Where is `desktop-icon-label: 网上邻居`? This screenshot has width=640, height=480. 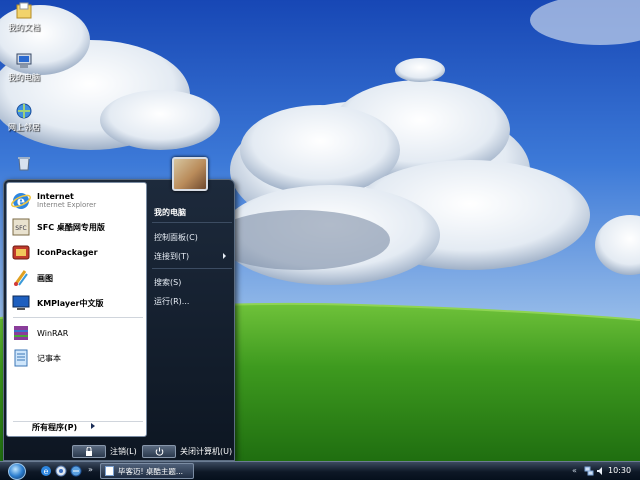
desktop-icon-label: 网上邻居 is located at coordinates (24, 127).